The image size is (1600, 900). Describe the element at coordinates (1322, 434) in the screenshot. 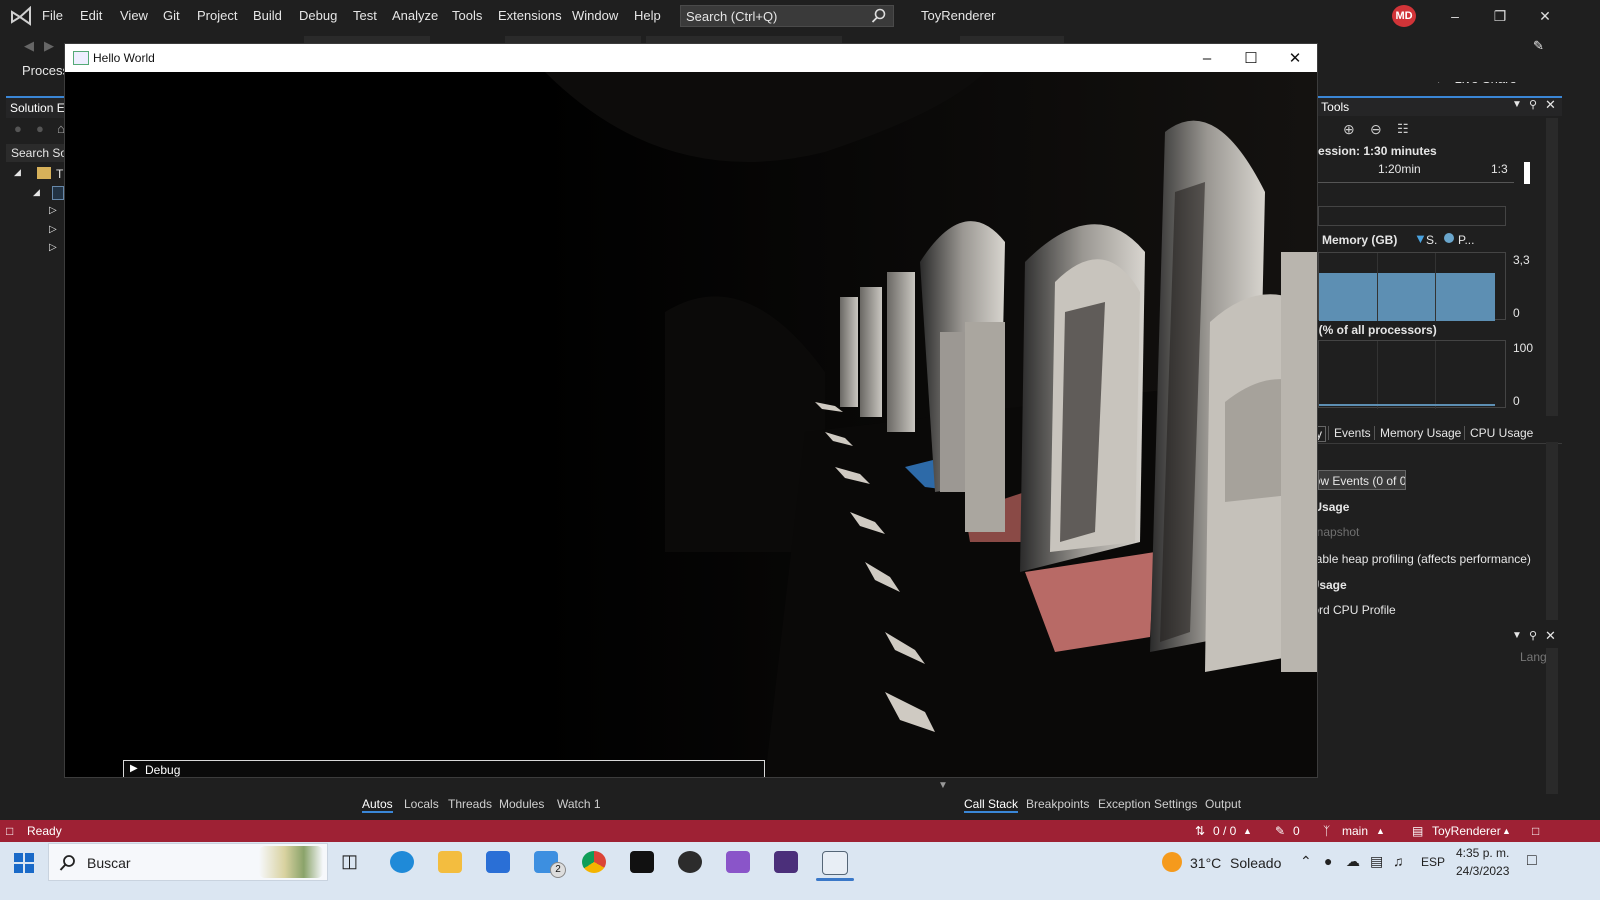

I see `tab-summary: y` at that location.